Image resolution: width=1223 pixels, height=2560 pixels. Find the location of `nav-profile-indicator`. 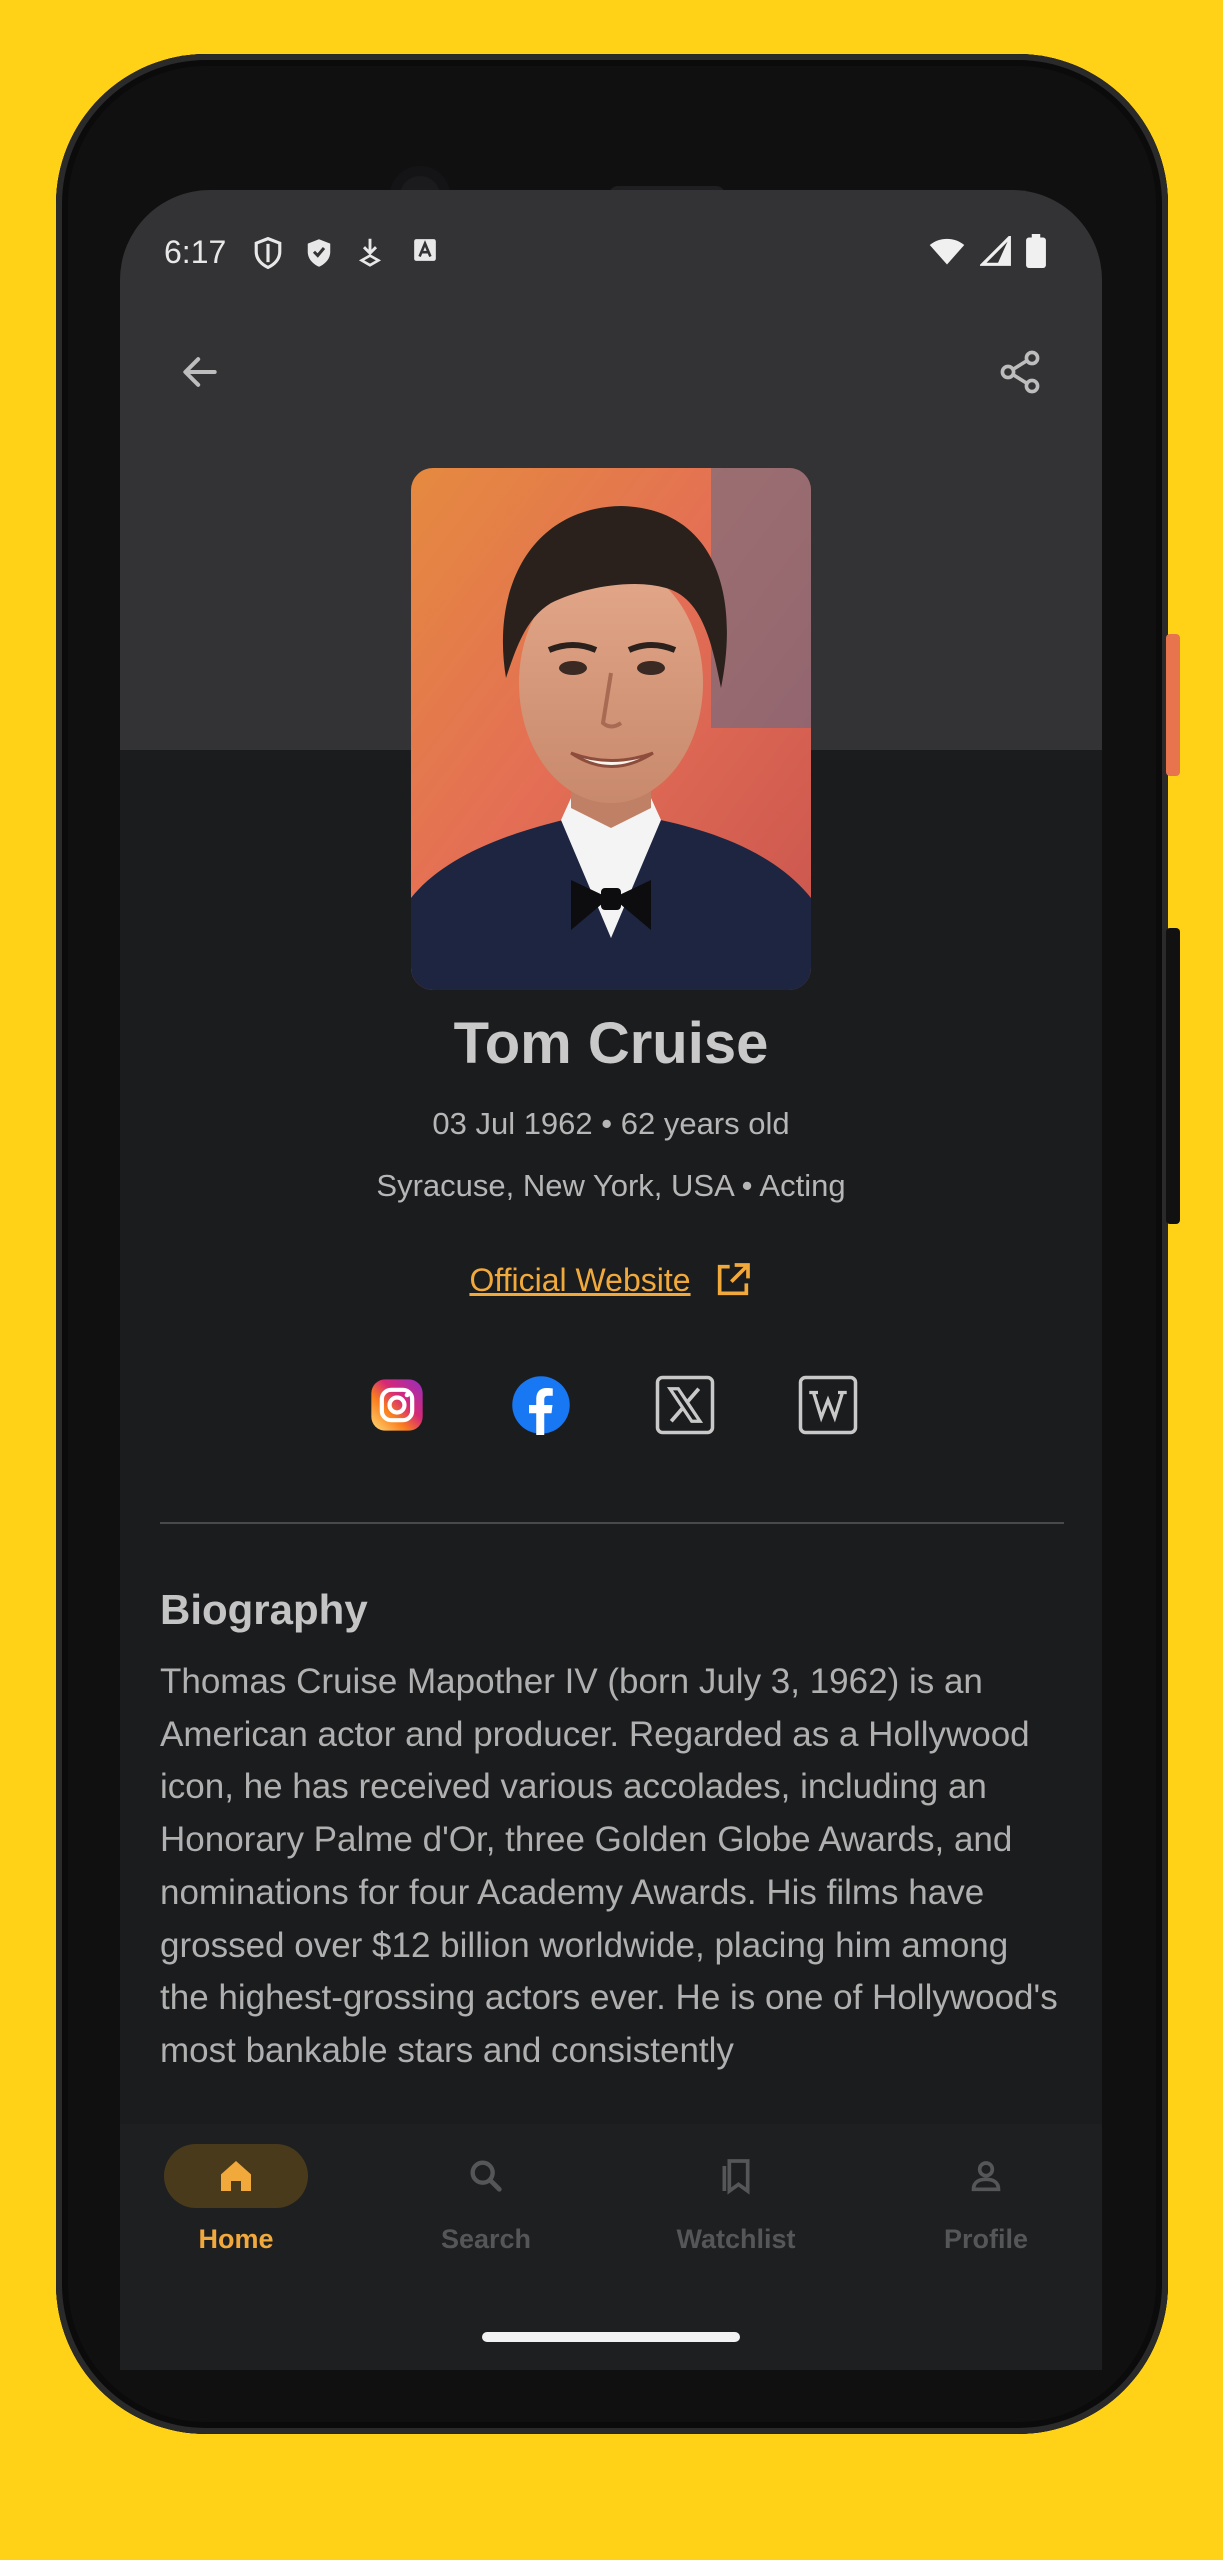

nav-profile-indicator is located at coordinates (986, 2176).